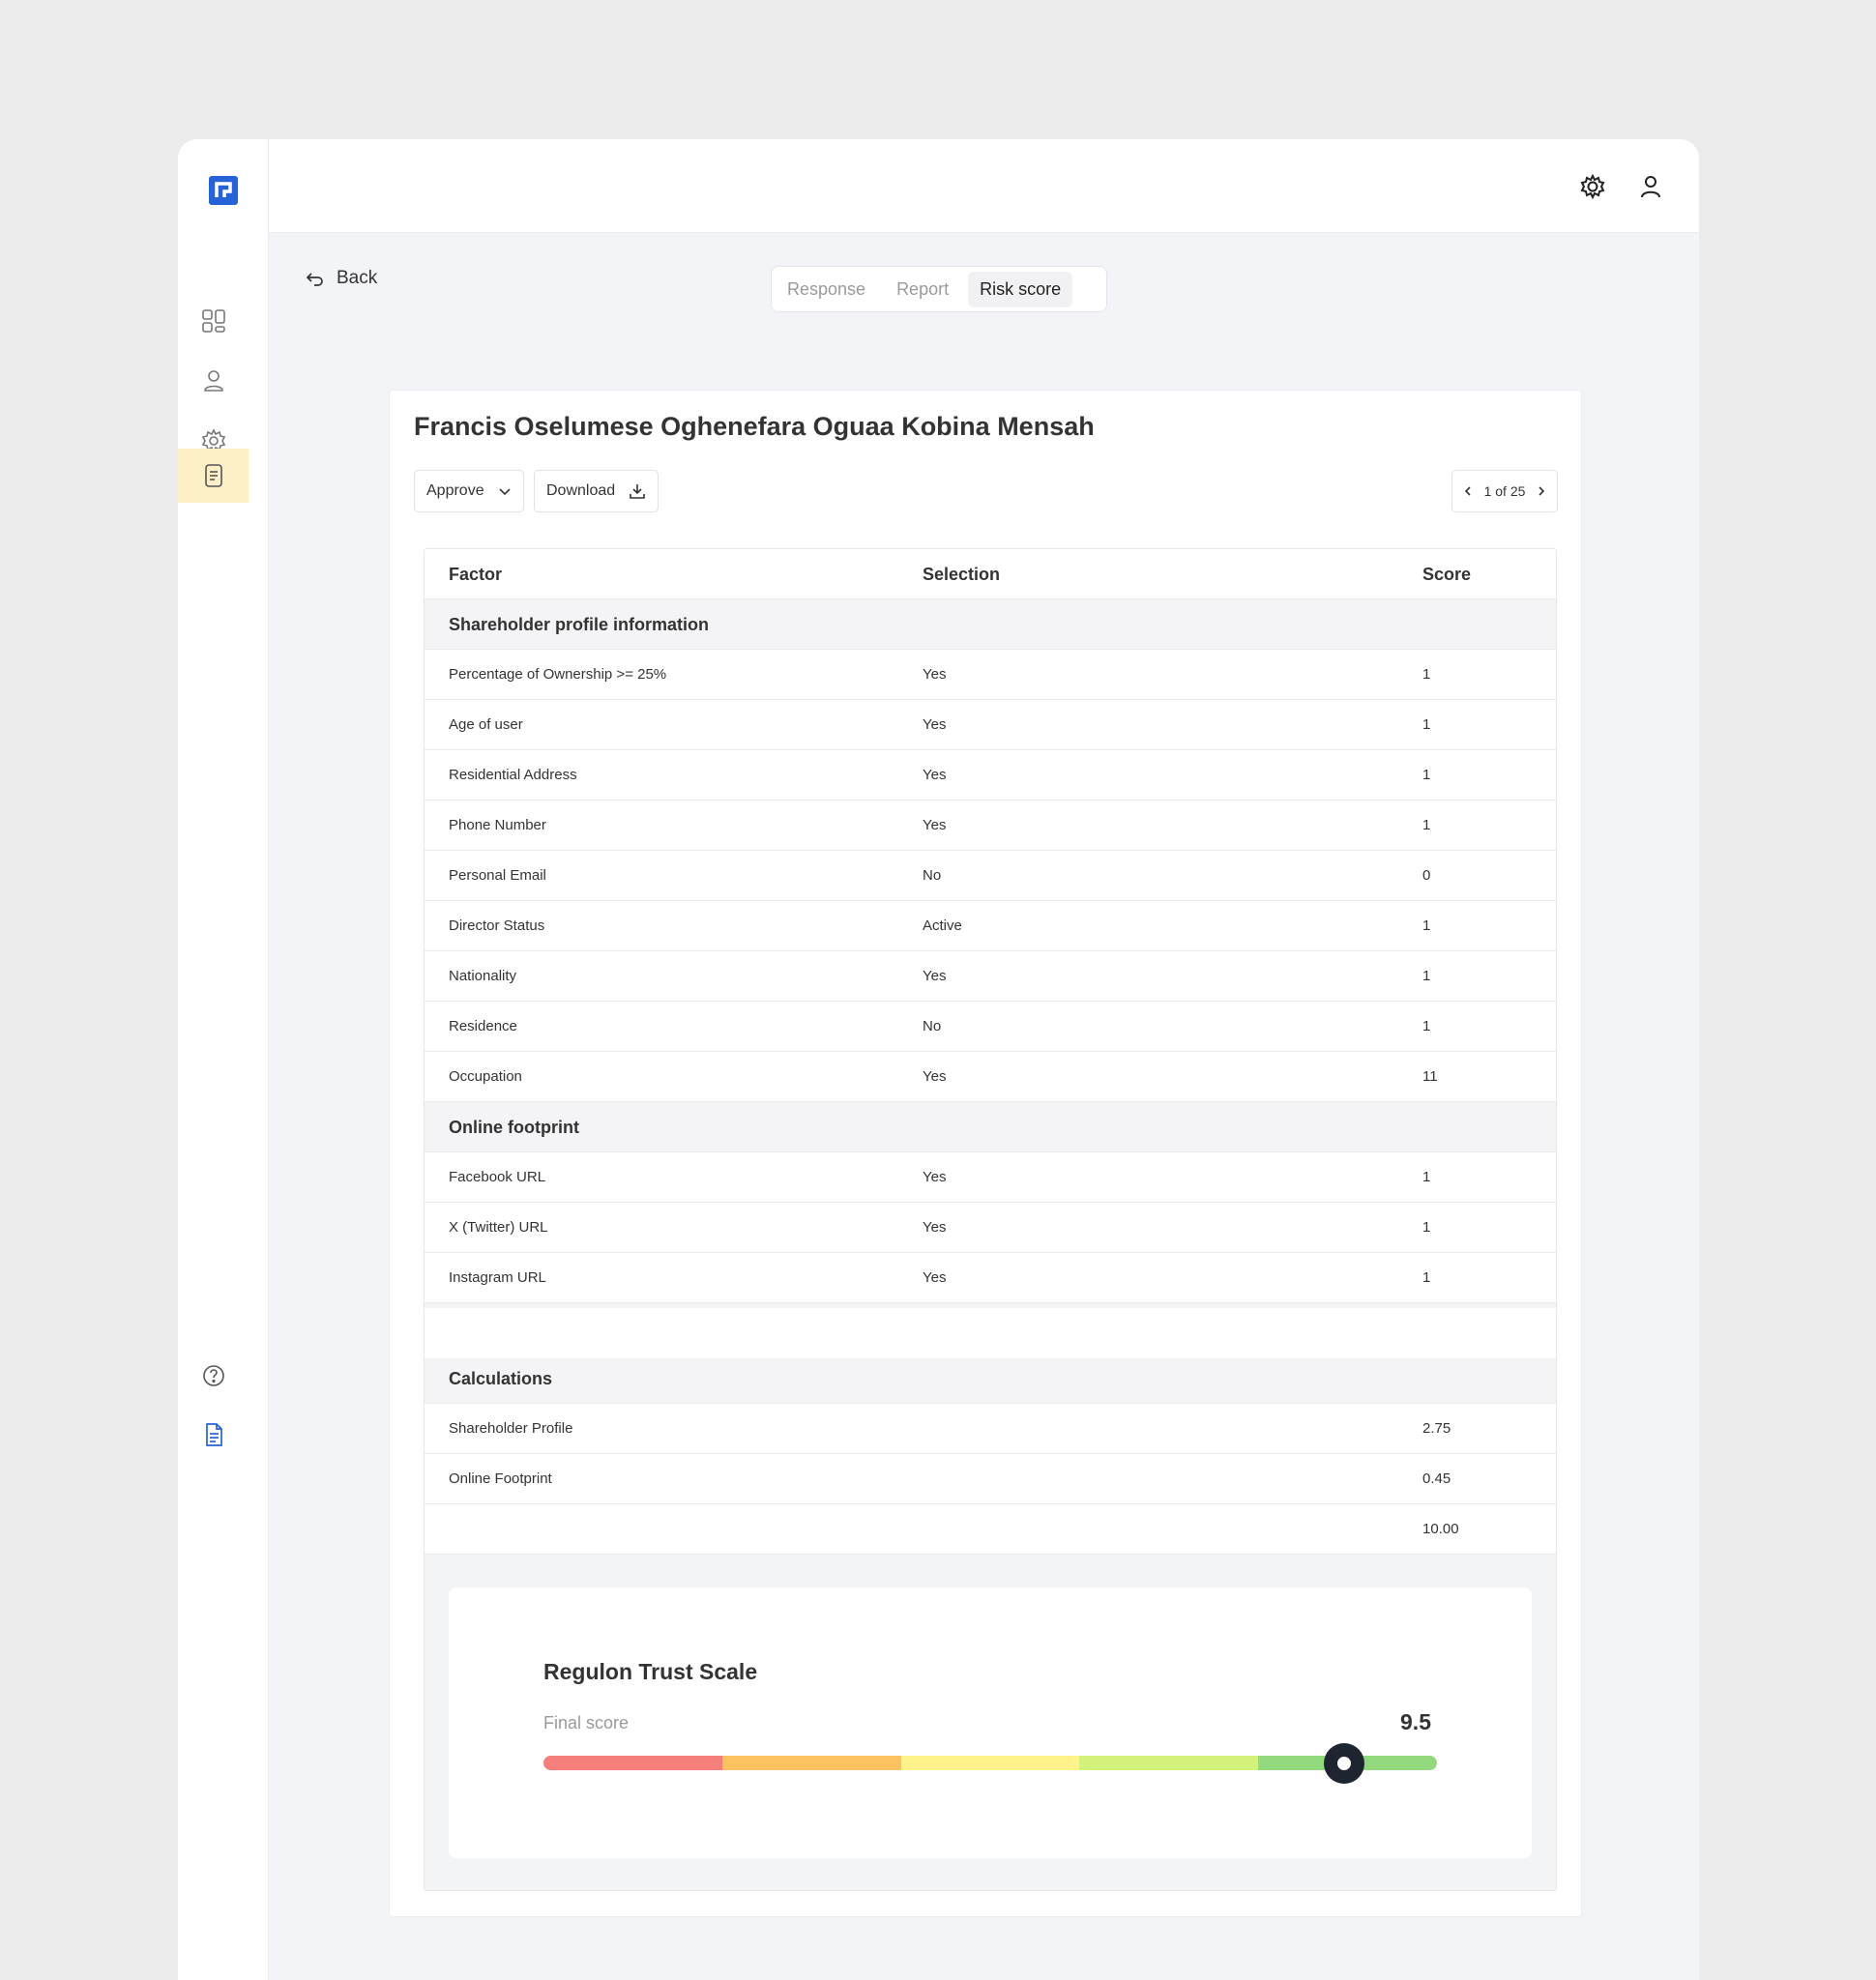 The height and width of the screenshot is (1980, 1876). Describe the element at coordinates (1415, 1721) in the screenshot. I see `final-score-value: 9.5` at that location.